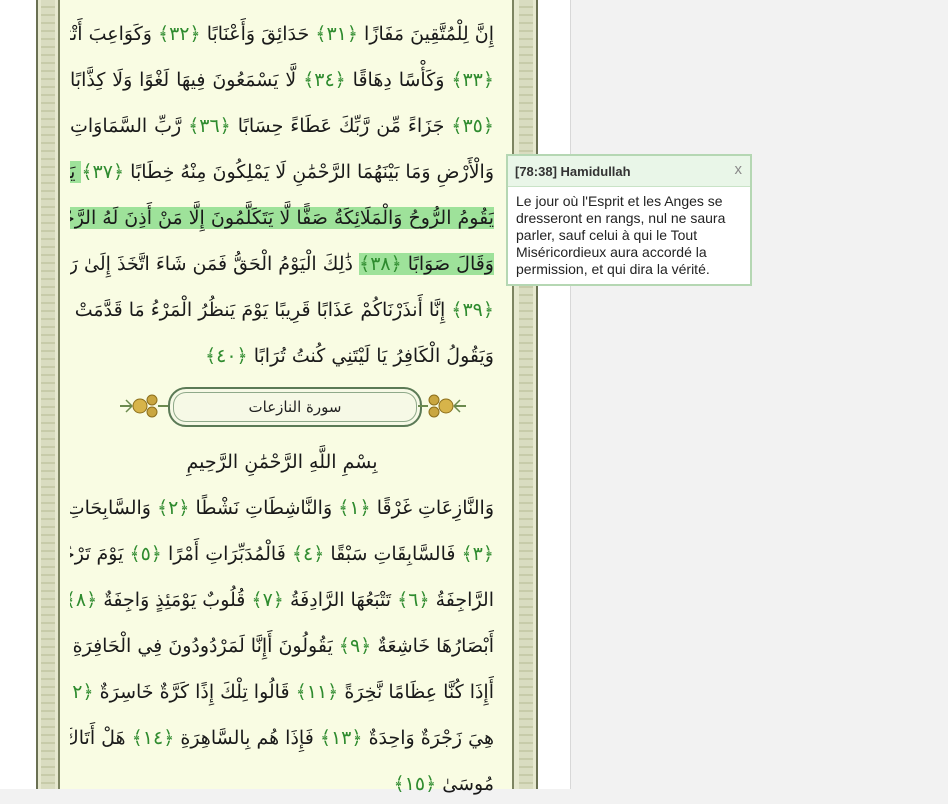 This screenshot has height=804, width=948. What do you see at coordinates (102, 172) in the screenshot?
I see `verse-number-marker: ﴿٣٧﴾` at bounding box center [102, 172].